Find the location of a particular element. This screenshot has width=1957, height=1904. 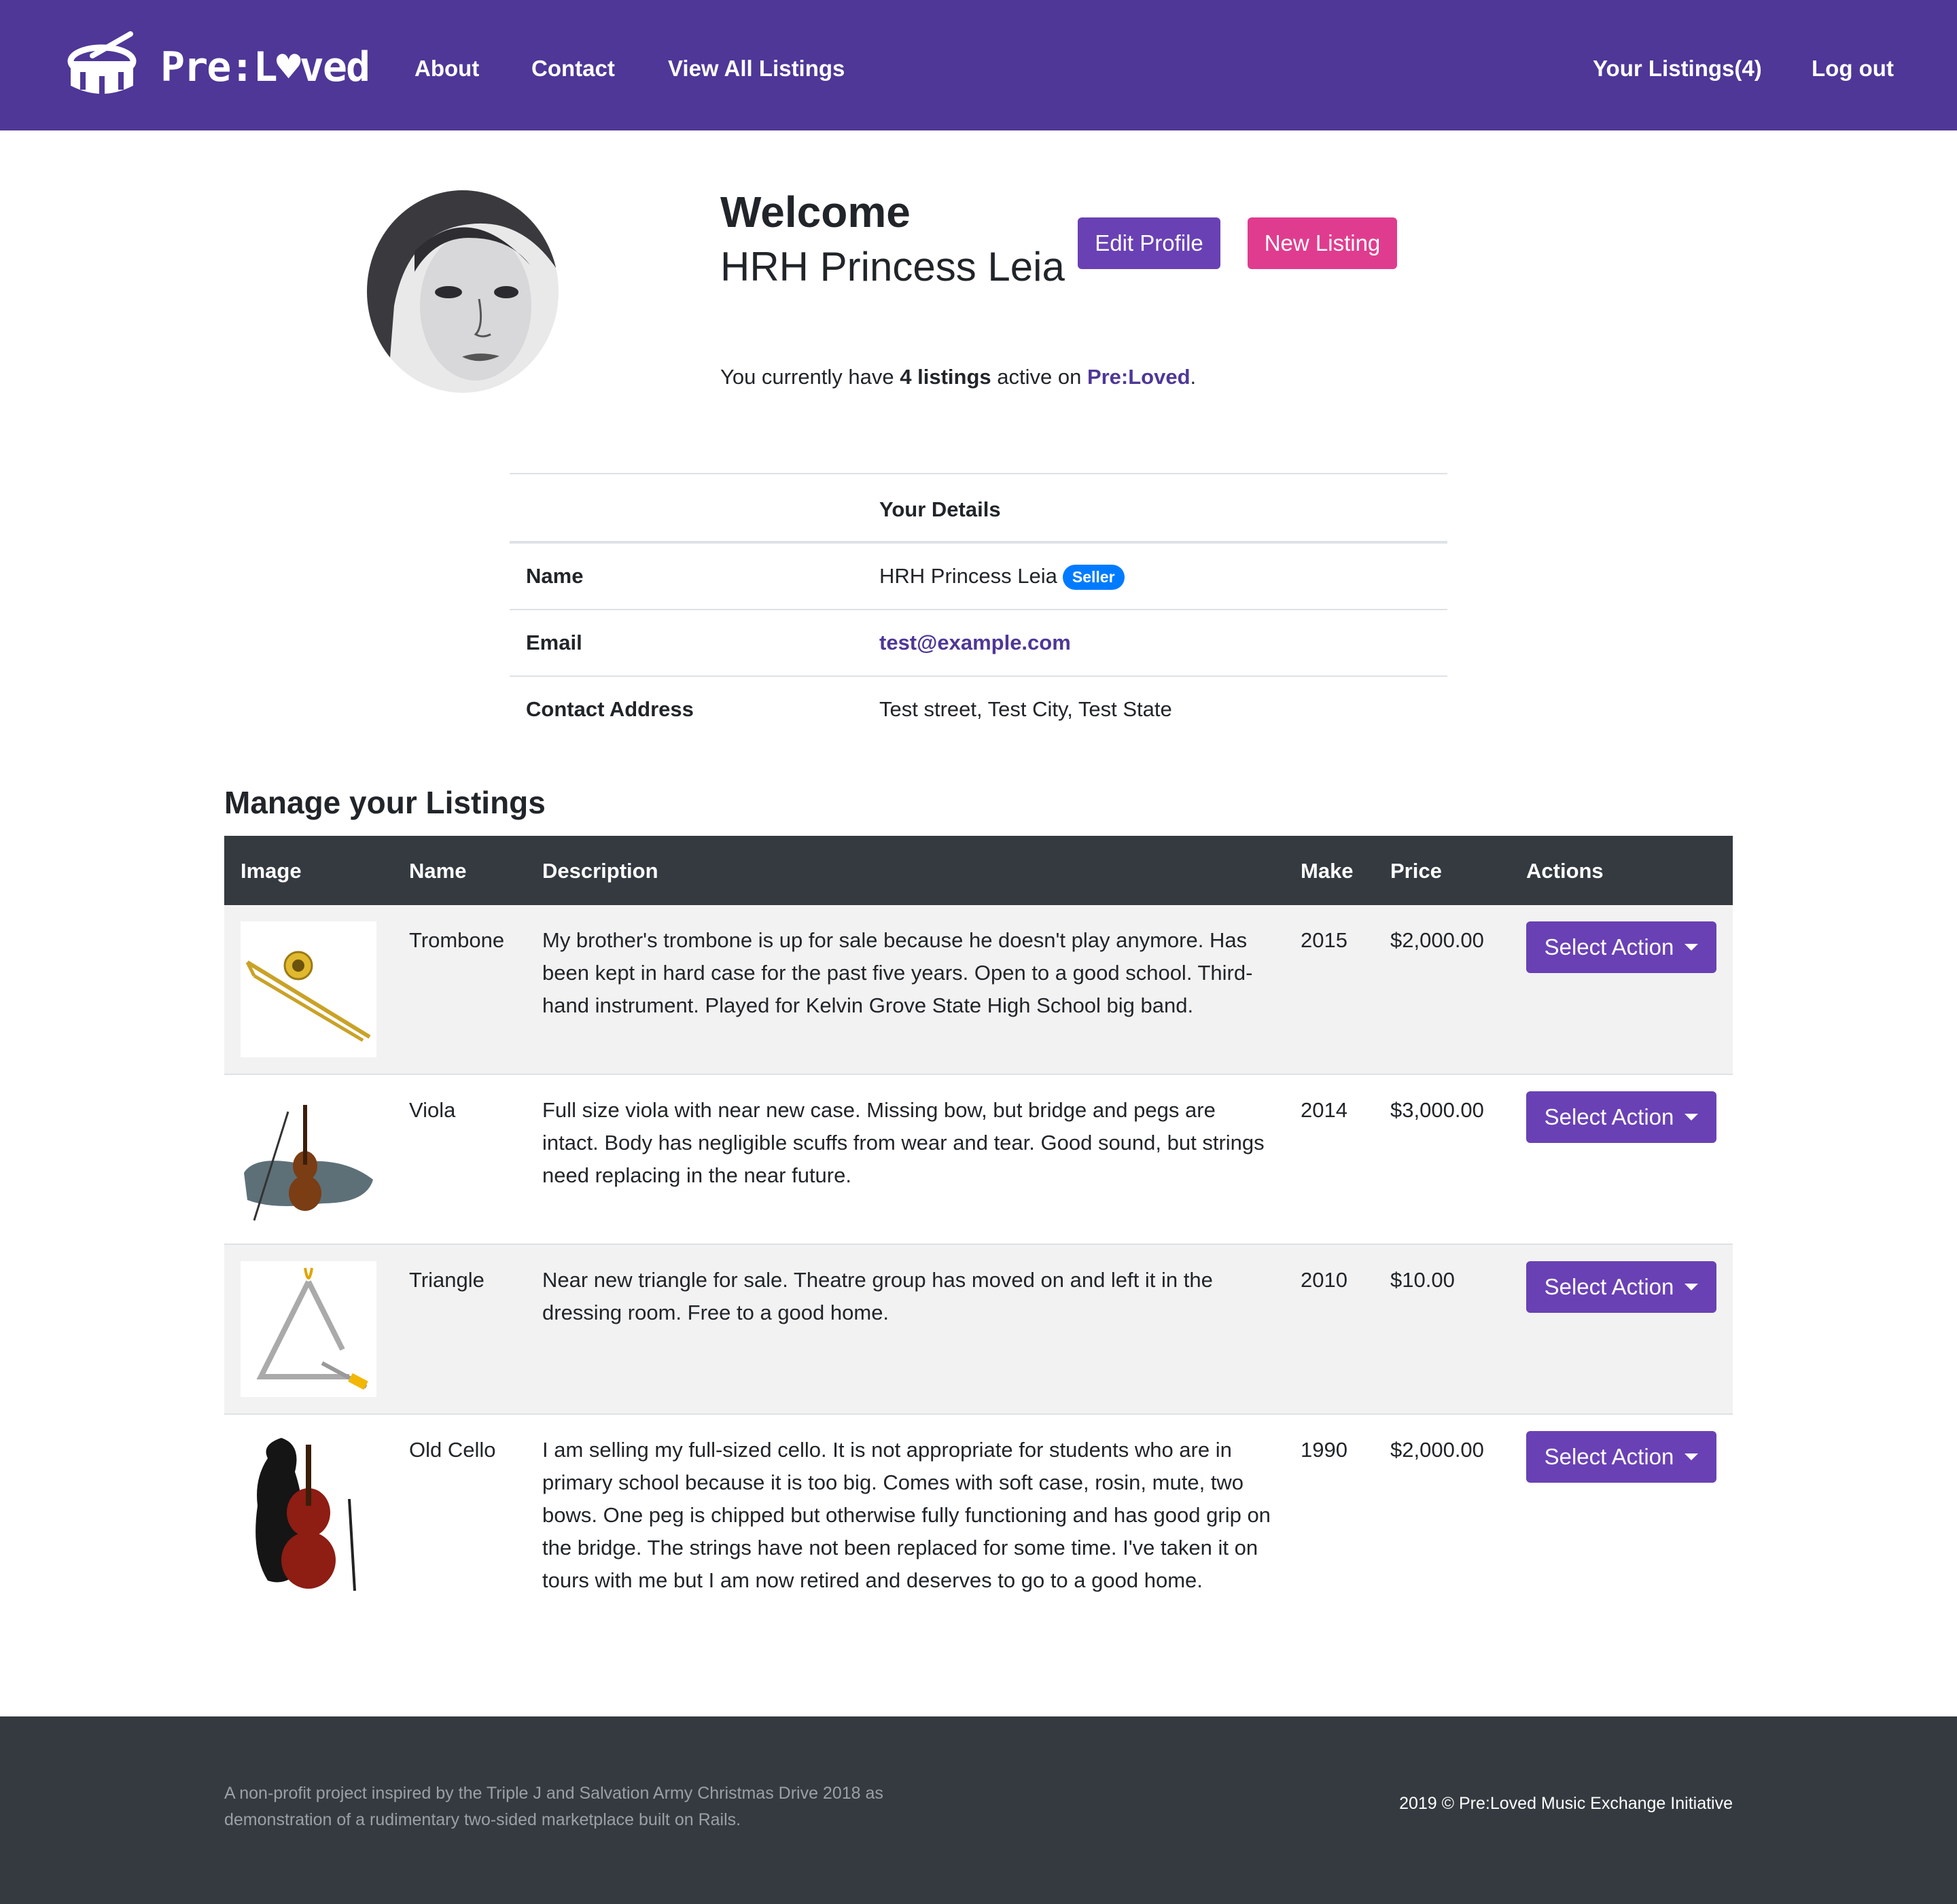

brand-link: Pre:L♥ved is located at coordinates (217, 67).